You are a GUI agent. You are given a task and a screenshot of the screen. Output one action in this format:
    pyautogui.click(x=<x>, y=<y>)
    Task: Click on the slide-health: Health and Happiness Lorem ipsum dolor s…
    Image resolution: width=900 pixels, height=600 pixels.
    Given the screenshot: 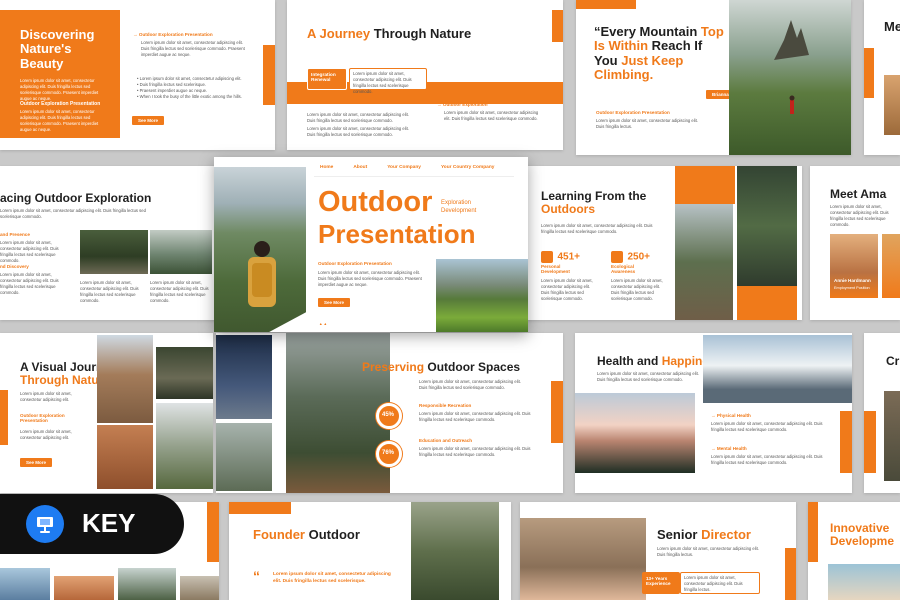 What is the action you would take?
    pyautogui.click(x=713, y=413)
    